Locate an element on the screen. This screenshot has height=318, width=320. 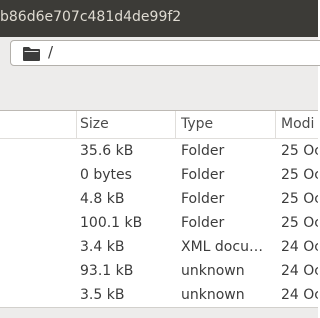
table-row: 4.8 kB Folder 25 Oc is located at coordinates (159, 199).